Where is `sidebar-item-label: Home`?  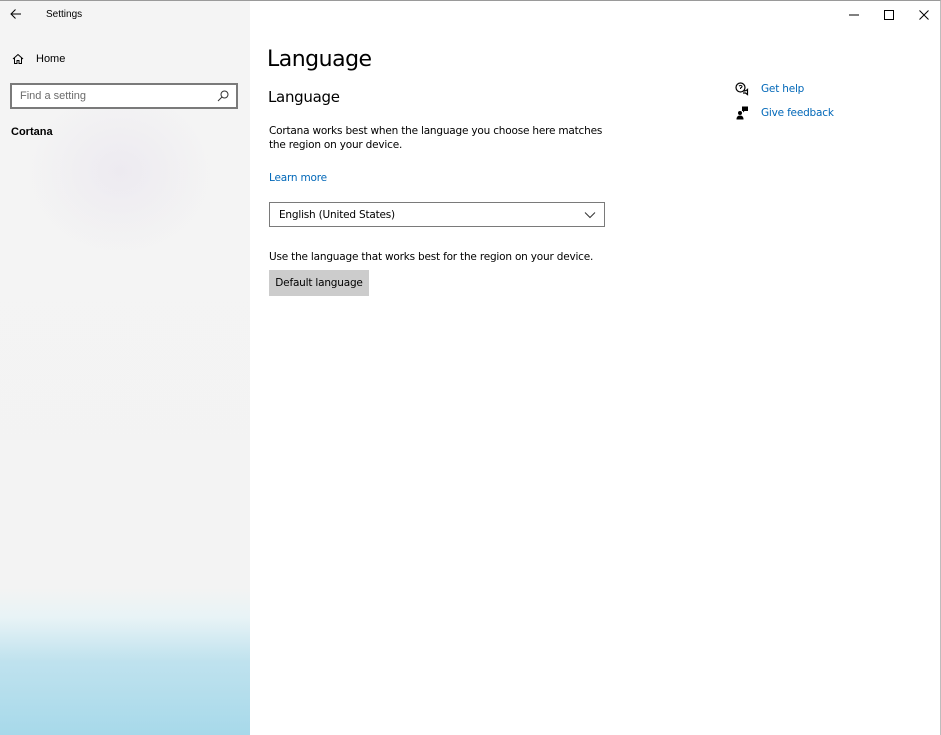 sidebar-item-label: Home is located at coordinates (51, 59).